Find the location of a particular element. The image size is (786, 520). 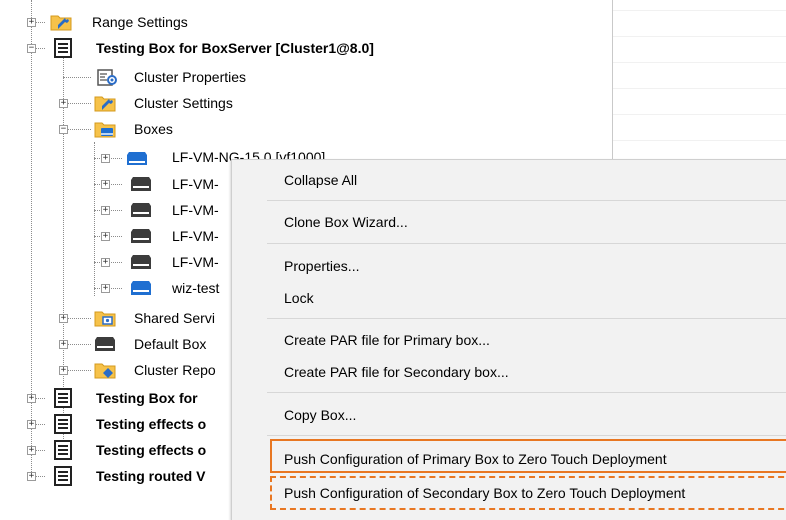

menu-item-collapse-all: Collapse All is located at coordinates (320, 180).